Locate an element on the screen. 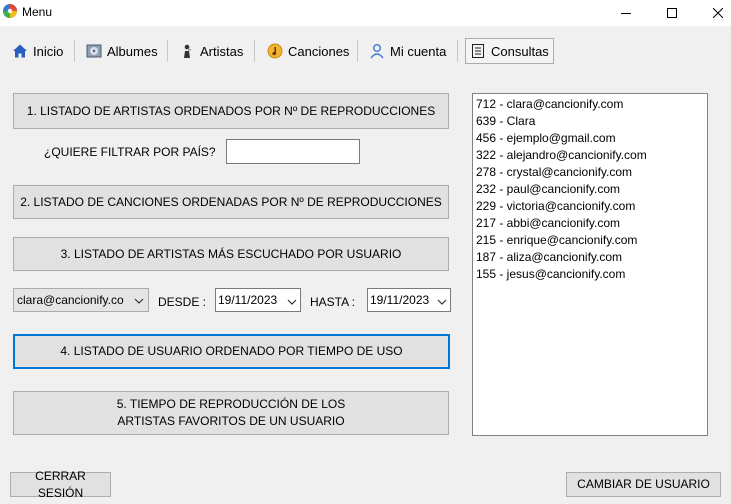  list-icon is located at coordinates (478, 51).